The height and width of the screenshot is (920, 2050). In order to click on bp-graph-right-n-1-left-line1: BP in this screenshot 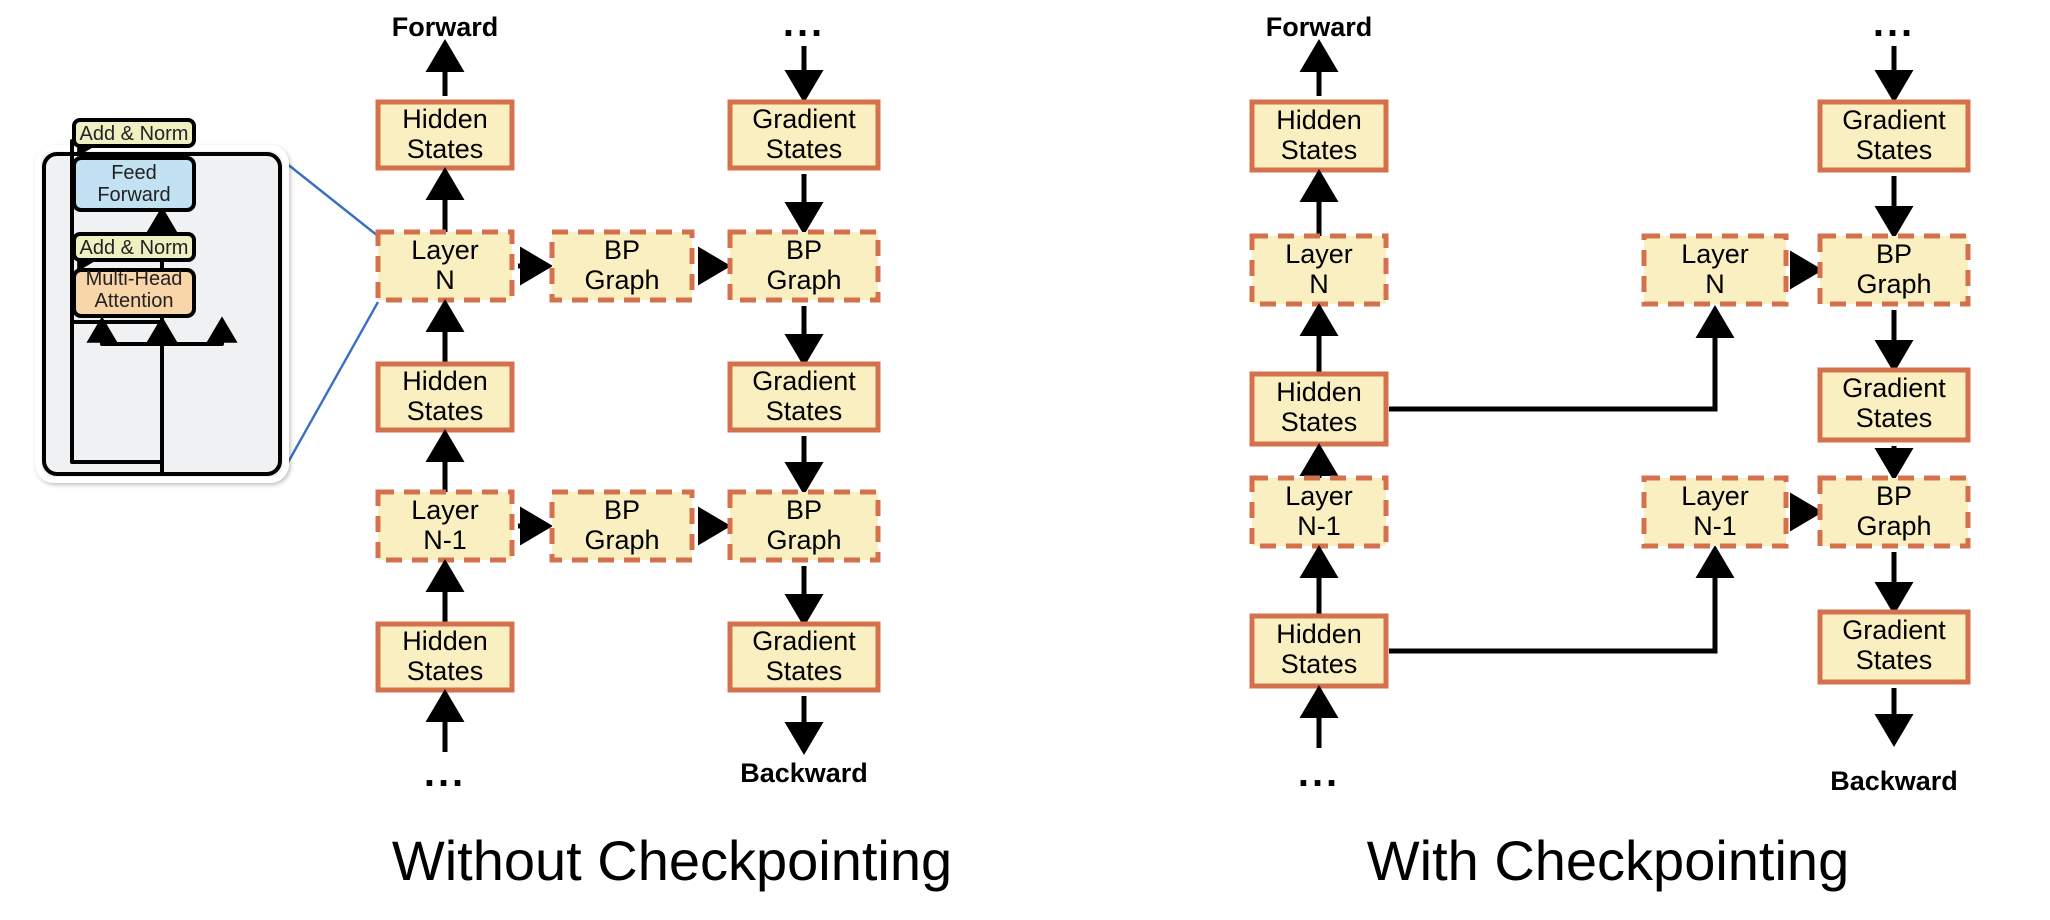, I will do `click(804, 510)`.